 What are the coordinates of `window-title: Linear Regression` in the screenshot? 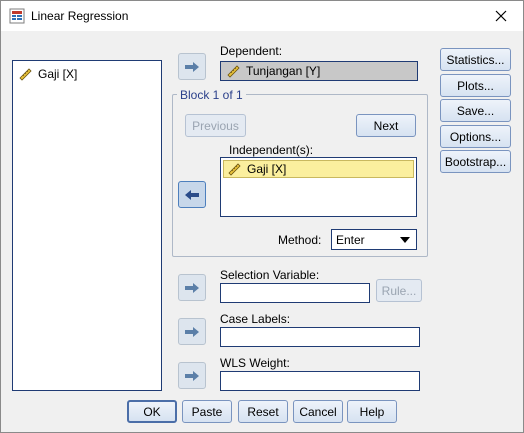 It's located at (80, 16).